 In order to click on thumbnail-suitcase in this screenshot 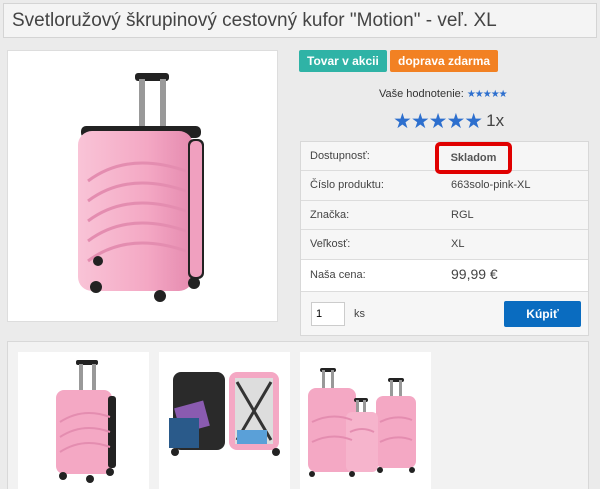, I will do `click(83, 420)`.